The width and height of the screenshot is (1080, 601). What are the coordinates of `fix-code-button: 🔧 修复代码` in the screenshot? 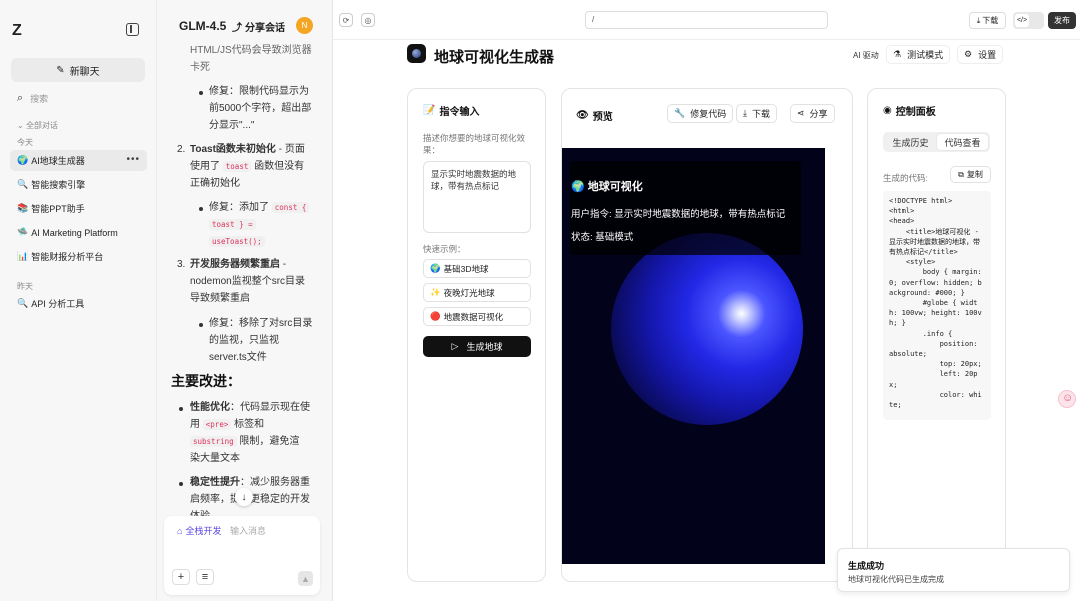 It's located at (700, 113).